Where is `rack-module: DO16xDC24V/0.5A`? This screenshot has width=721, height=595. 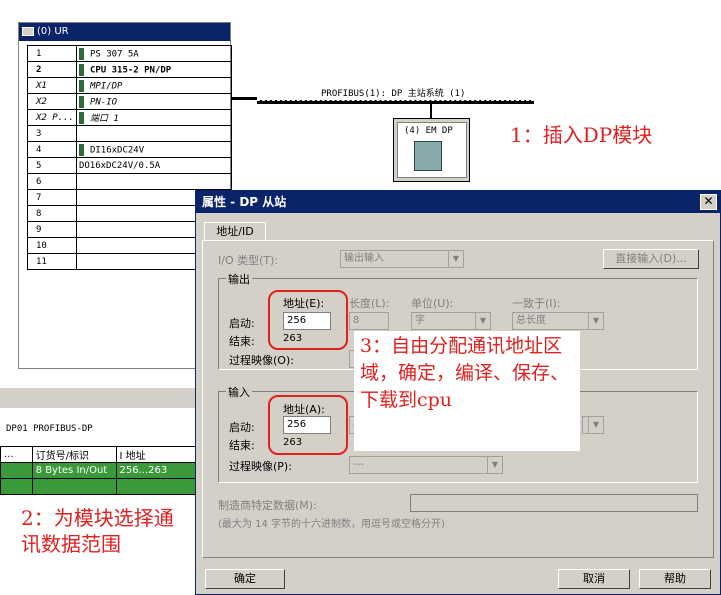
rack-module: DO16xDC24V/0.5A is located at coordinates (154, 165).